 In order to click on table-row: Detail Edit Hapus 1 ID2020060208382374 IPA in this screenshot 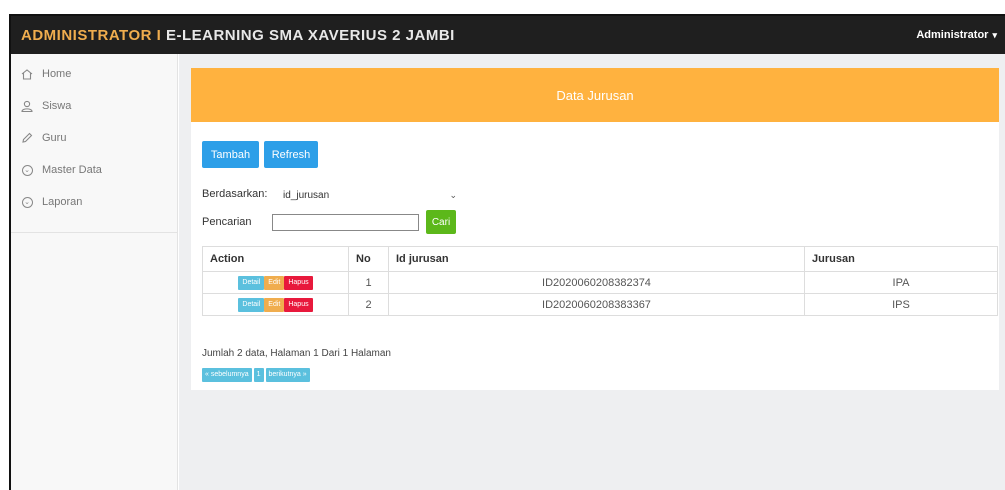, I will do `click(600, 282)`.